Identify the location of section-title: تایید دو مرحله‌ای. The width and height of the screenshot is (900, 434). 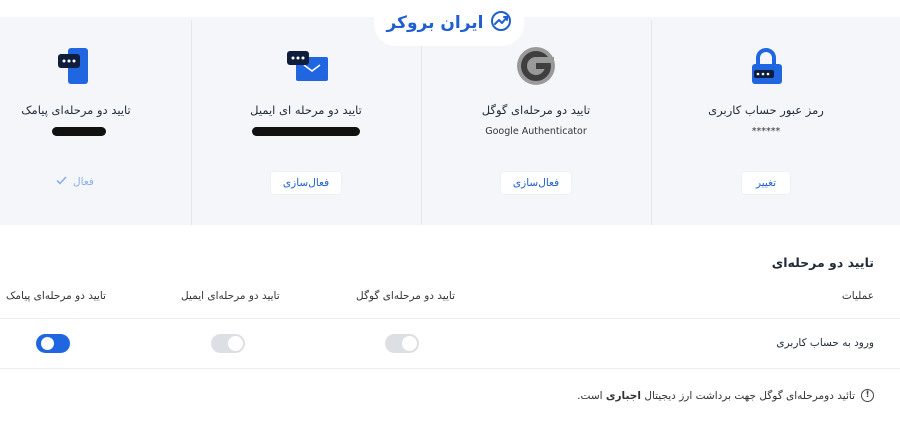
(822, 262).